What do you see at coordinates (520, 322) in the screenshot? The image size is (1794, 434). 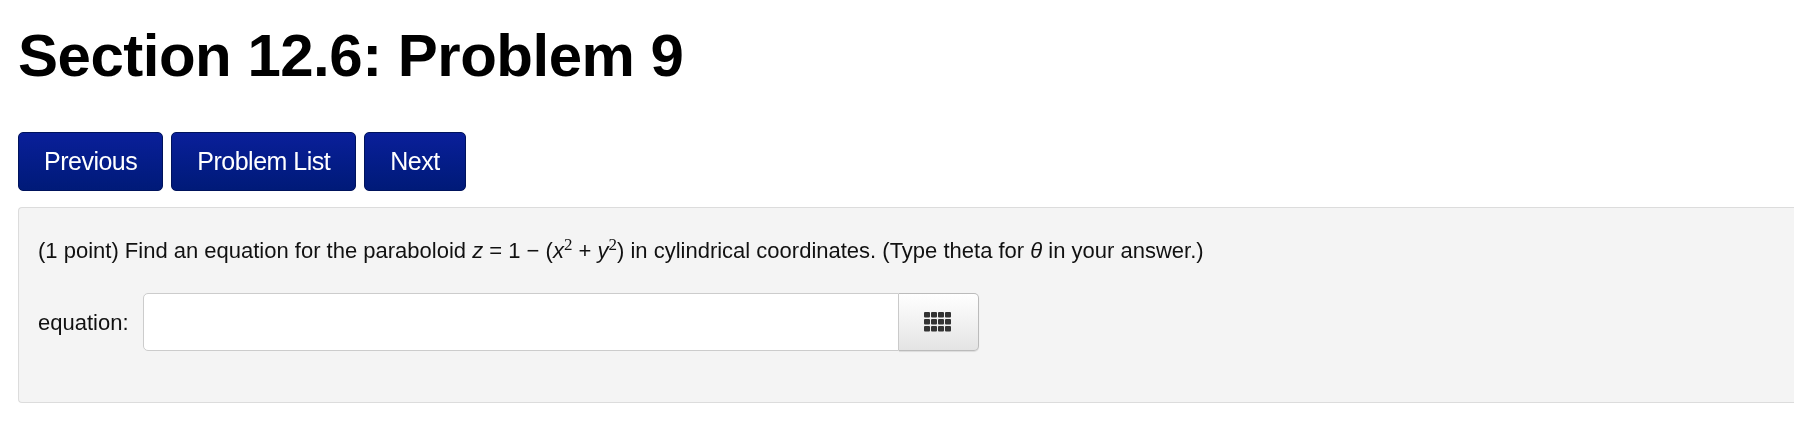 I see `answer-field` at bounding box center [520, 322].